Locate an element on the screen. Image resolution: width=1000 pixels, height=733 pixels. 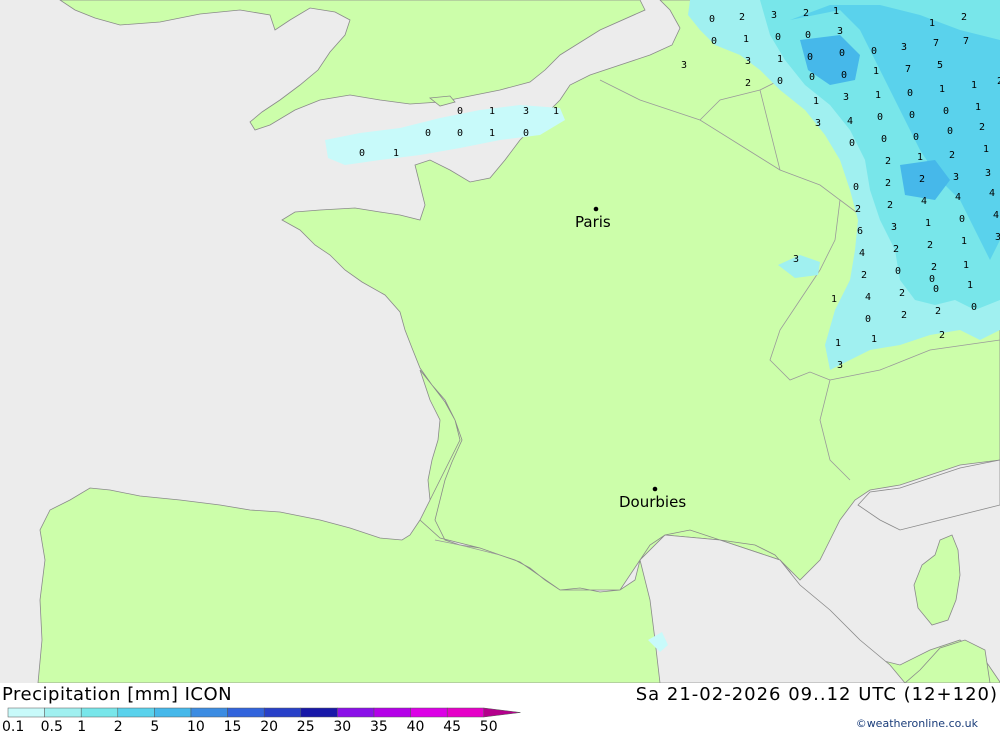
map-valid-time: Sa 21-02-2026 09..12 UTC (12+120) is located at coordinates (816, 694).